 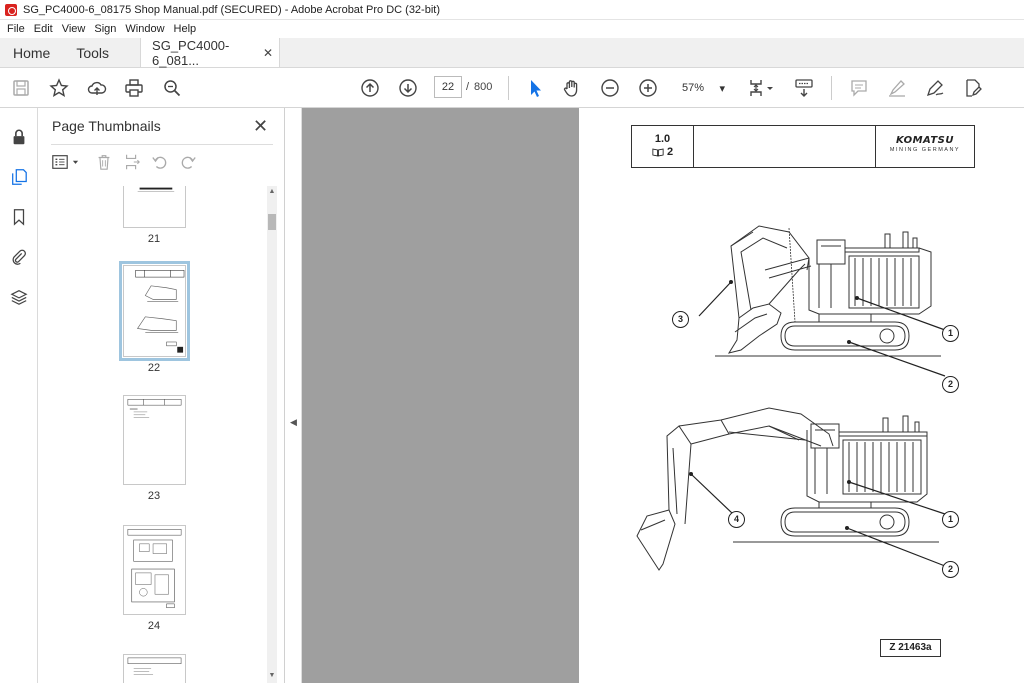 What do you see at coordinates (736, 519) in the screenshot?
I see `callout-4-lower: 4` at bounding box center [736, 519].